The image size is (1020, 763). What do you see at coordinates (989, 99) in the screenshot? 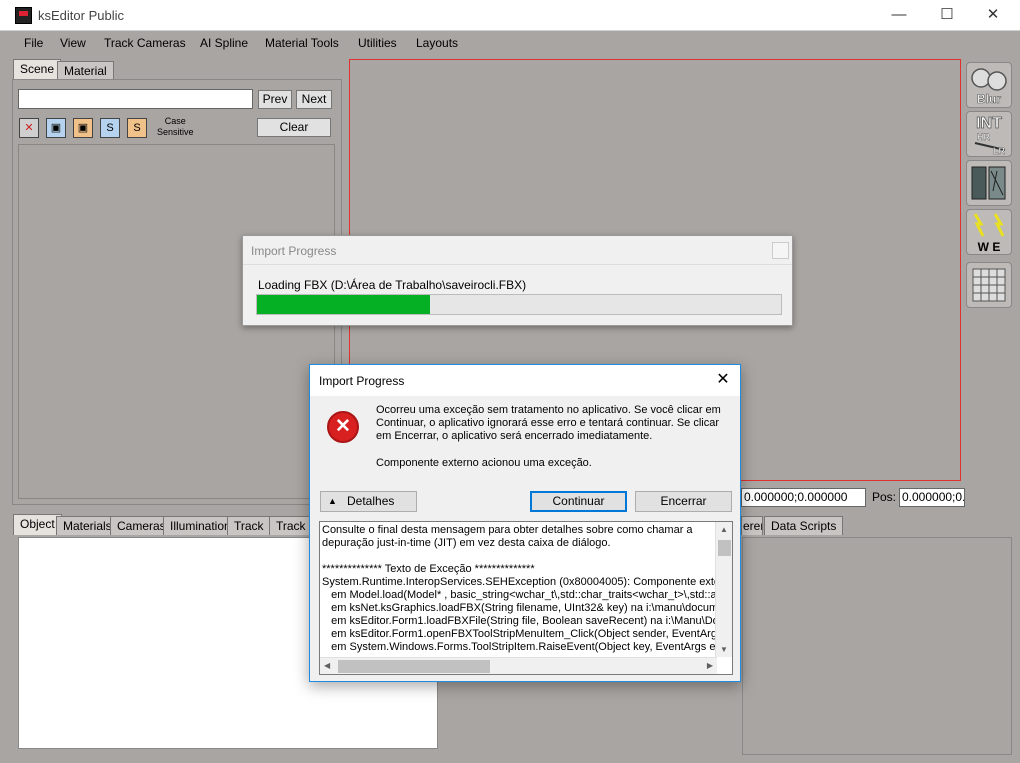
I see `blur-tool-label: Blur` at bounding box center [989, 99].